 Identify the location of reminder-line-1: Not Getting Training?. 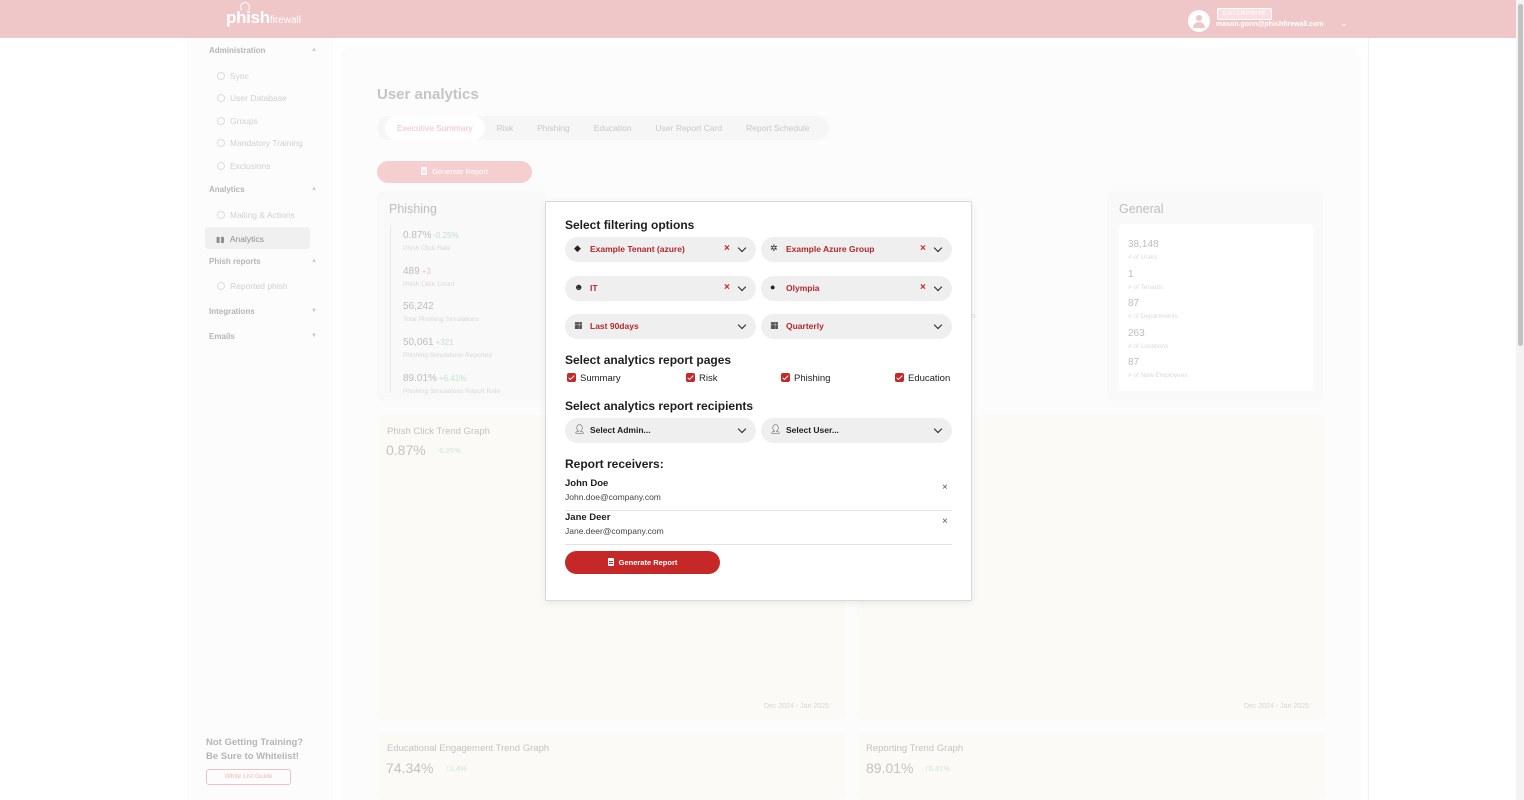
(255, 742).